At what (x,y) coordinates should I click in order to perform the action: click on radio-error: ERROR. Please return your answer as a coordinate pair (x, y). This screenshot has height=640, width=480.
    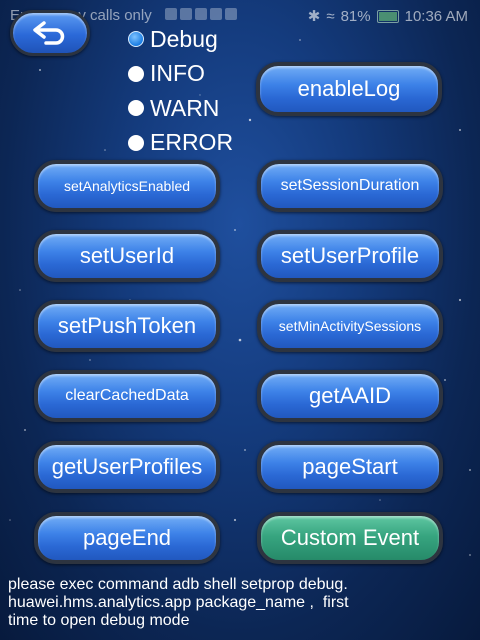
    Looking at the image, I should click on (180, 143).